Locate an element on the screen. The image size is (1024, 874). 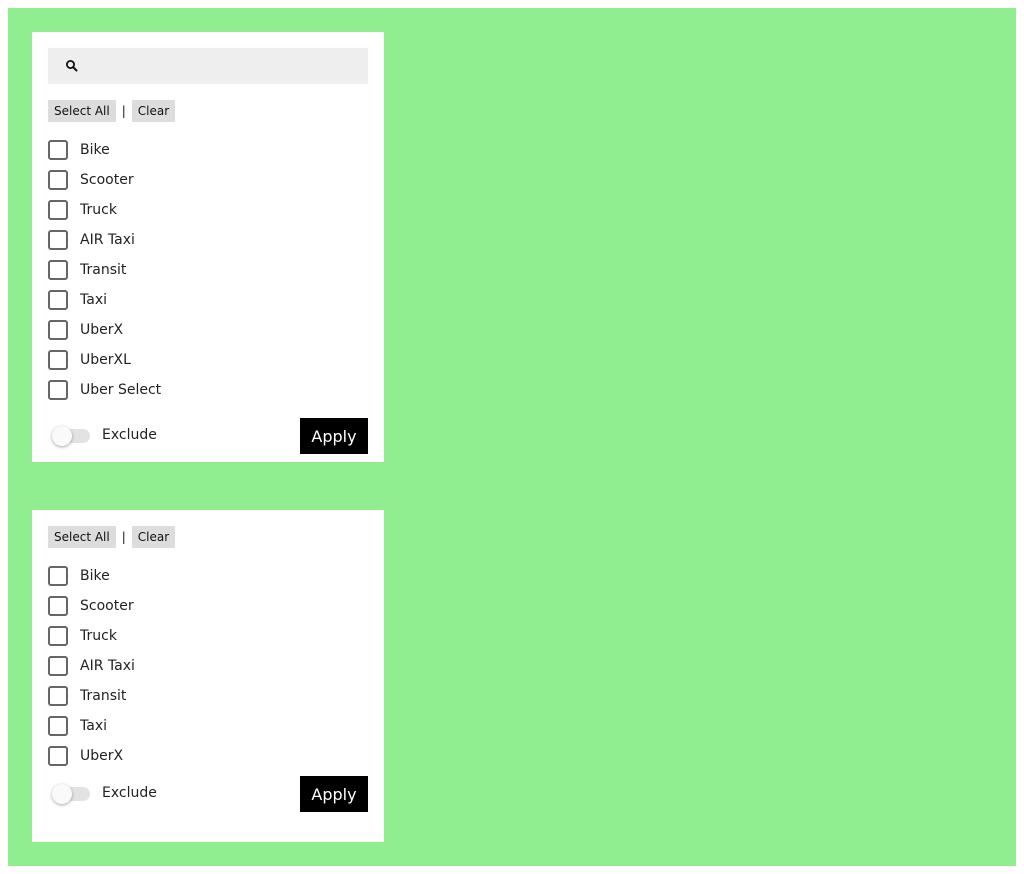
option-label: Uber Select is located at coordinates (121, 390).